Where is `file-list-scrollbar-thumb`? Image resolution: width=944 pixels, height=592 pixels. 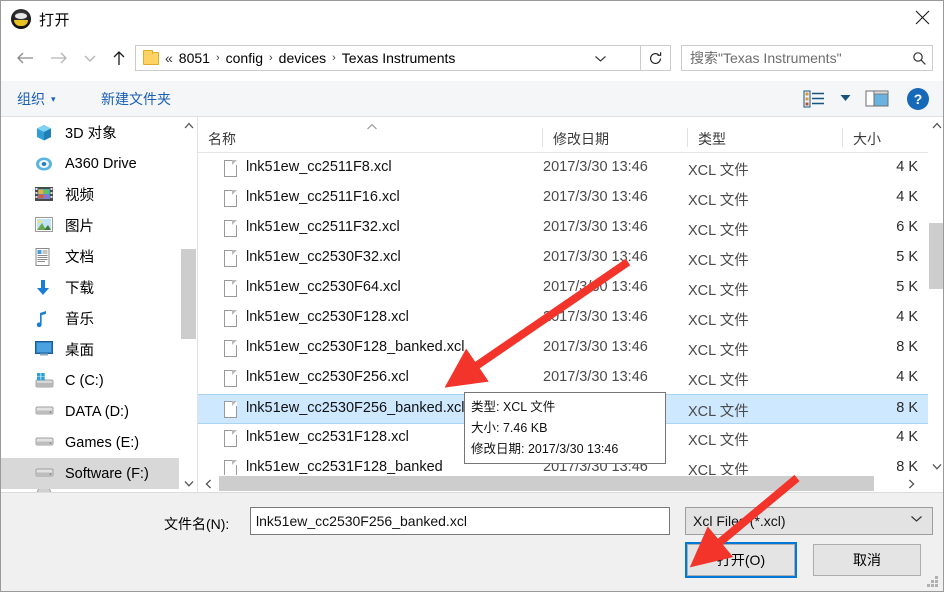 file-list-scrollbar-thumb is located at coordinates (936, 256).